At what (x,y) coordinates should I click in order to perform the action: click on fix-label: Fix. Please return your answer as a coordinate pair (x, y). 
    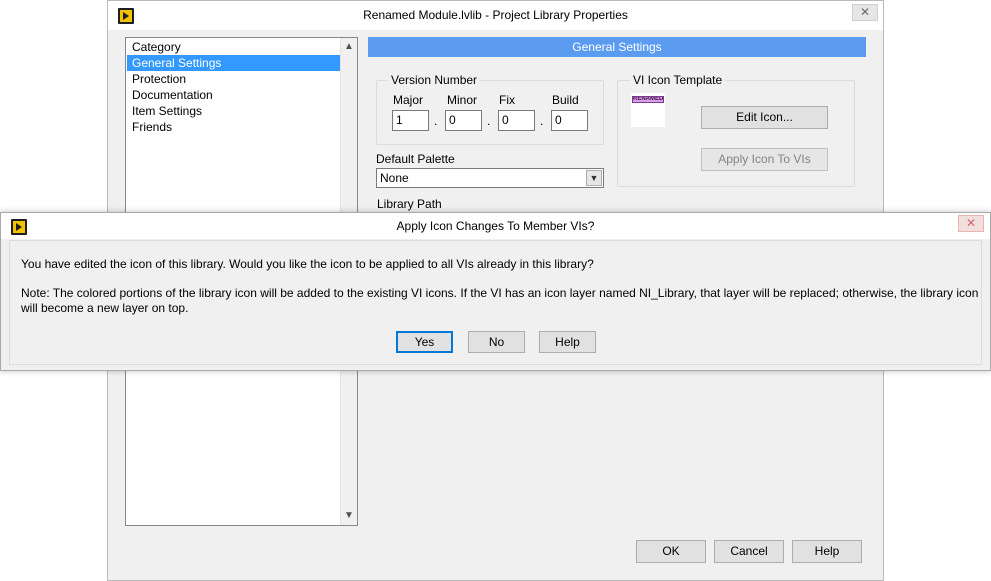
    Looking at the image, I should click on (507, 100).